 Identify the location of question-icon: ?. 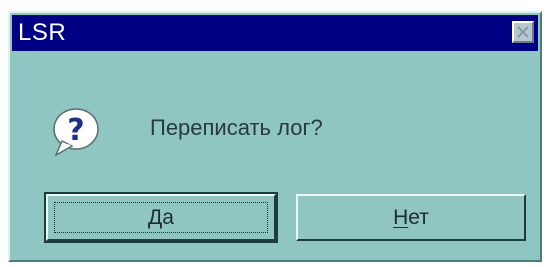
(74, 131).